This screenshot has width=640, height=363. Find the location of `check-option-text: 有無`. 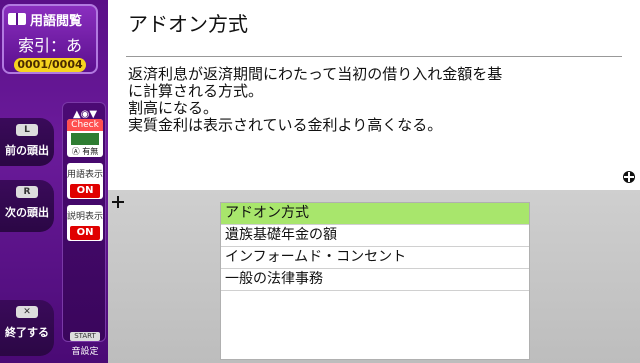

check-option-text: 有無 is located at coordinates (90, 151).